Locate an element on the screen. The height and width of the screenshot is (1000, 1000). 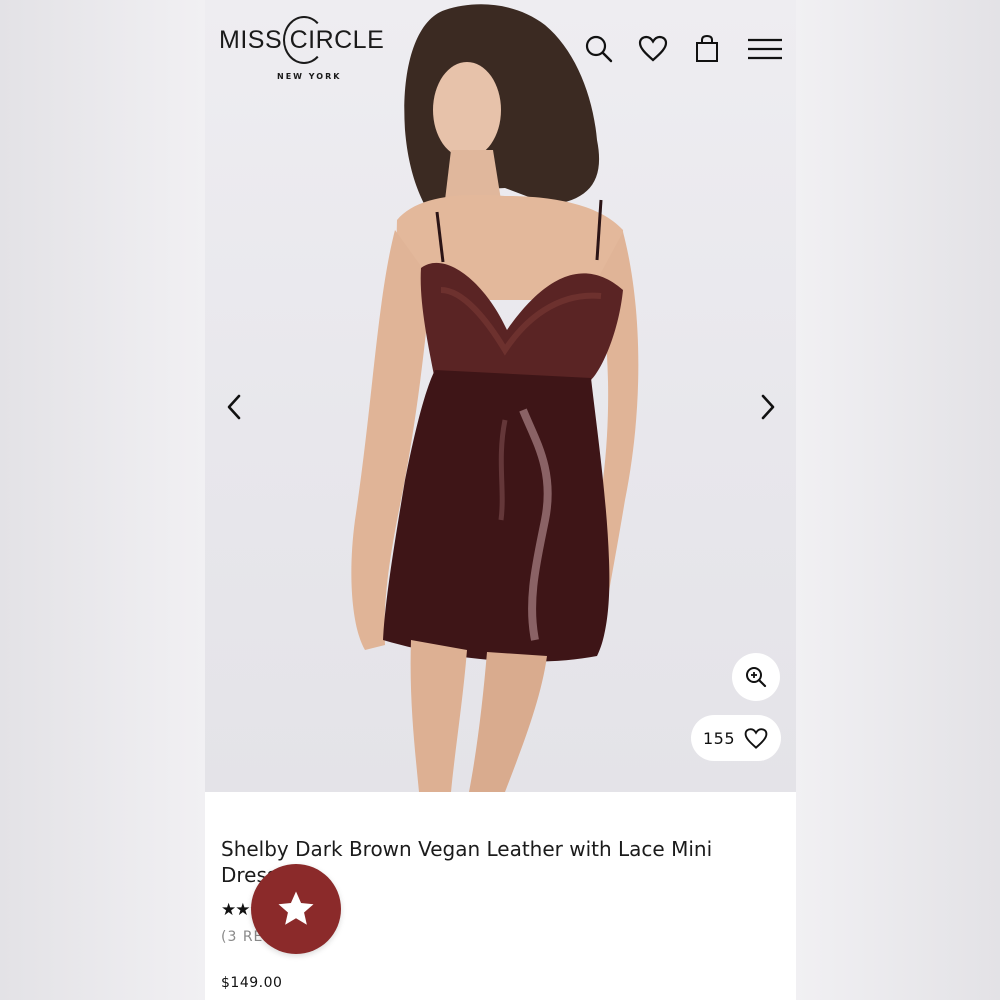
search-icon is located at coordinates (599, 49).